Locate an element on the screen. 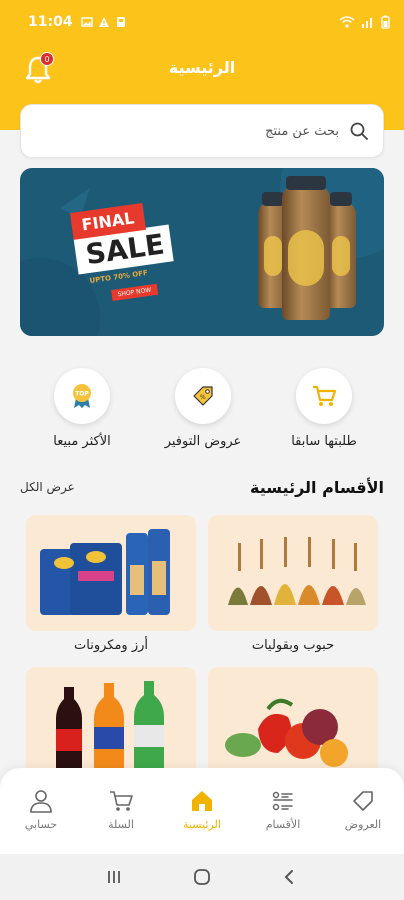 The width and height of the screenshot is (404, 900). list-icon is located at coordinates (282, 801).